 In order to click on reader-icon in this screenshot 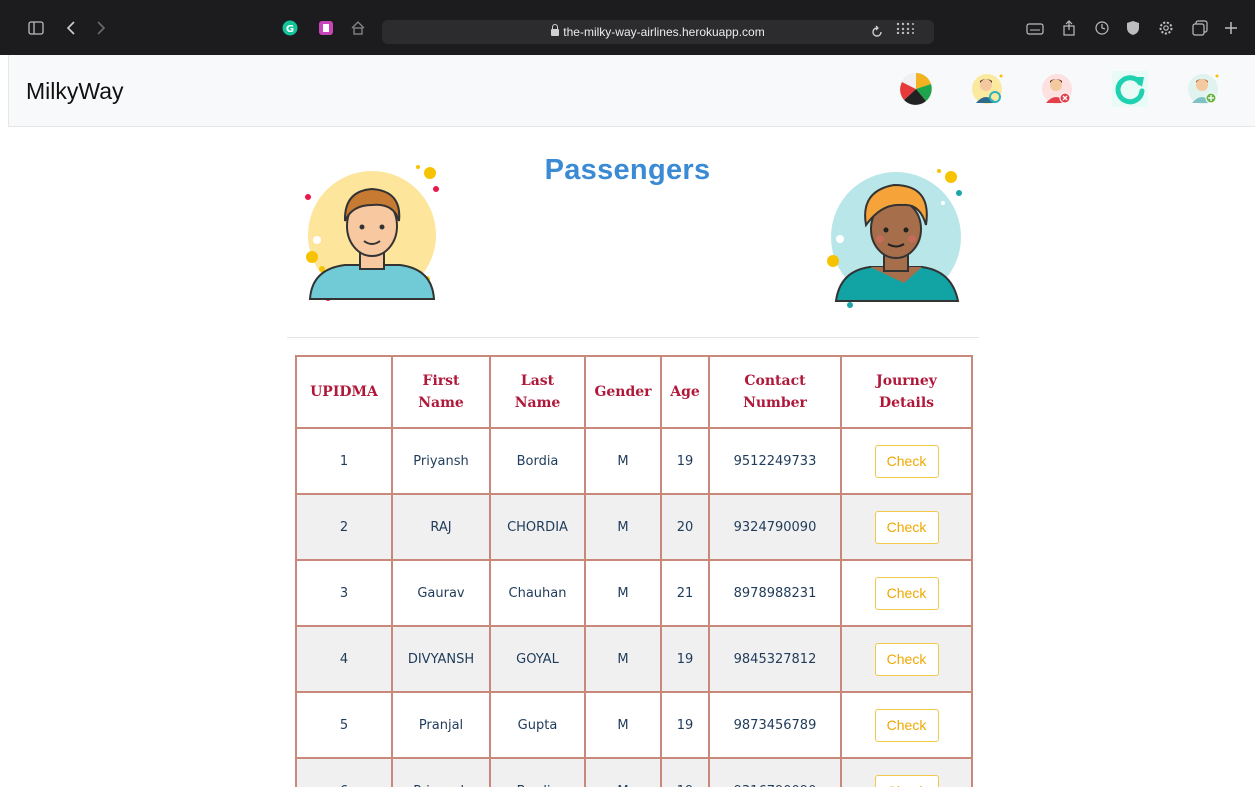, I will do `click(1035, 28)`.